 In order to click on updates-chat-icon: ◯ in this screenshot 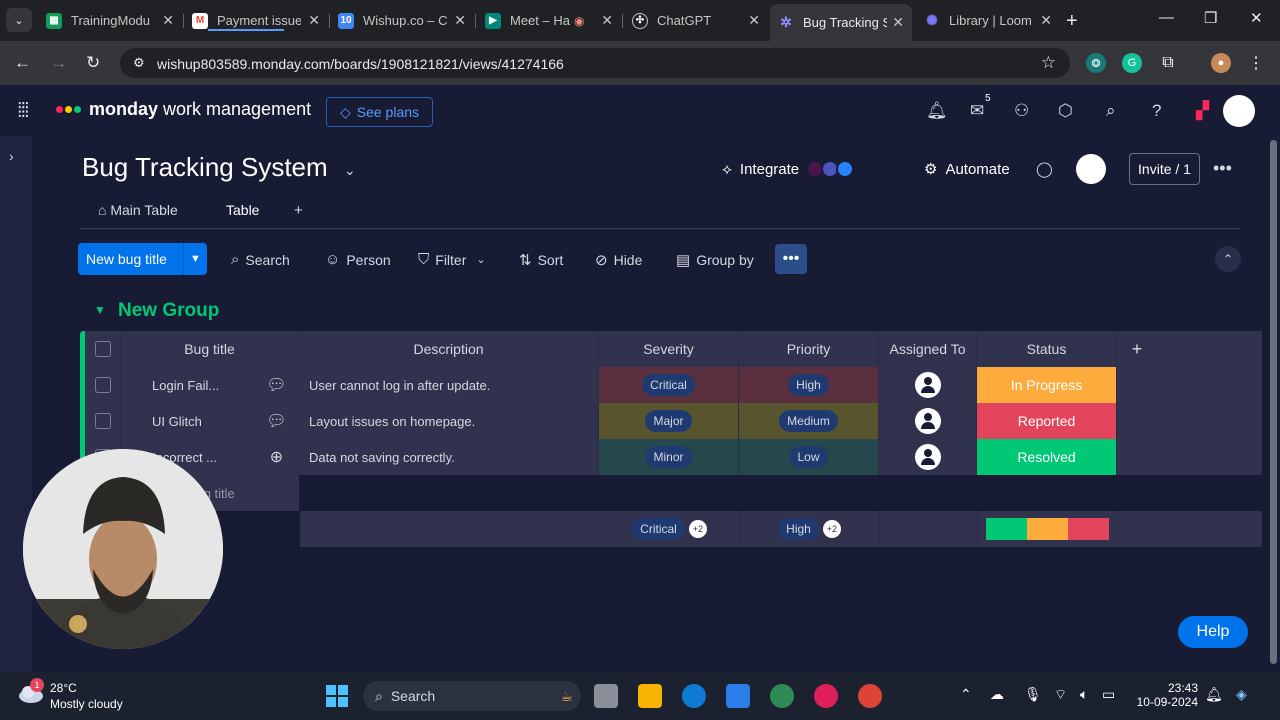, I will do `click(1044, 169)`.